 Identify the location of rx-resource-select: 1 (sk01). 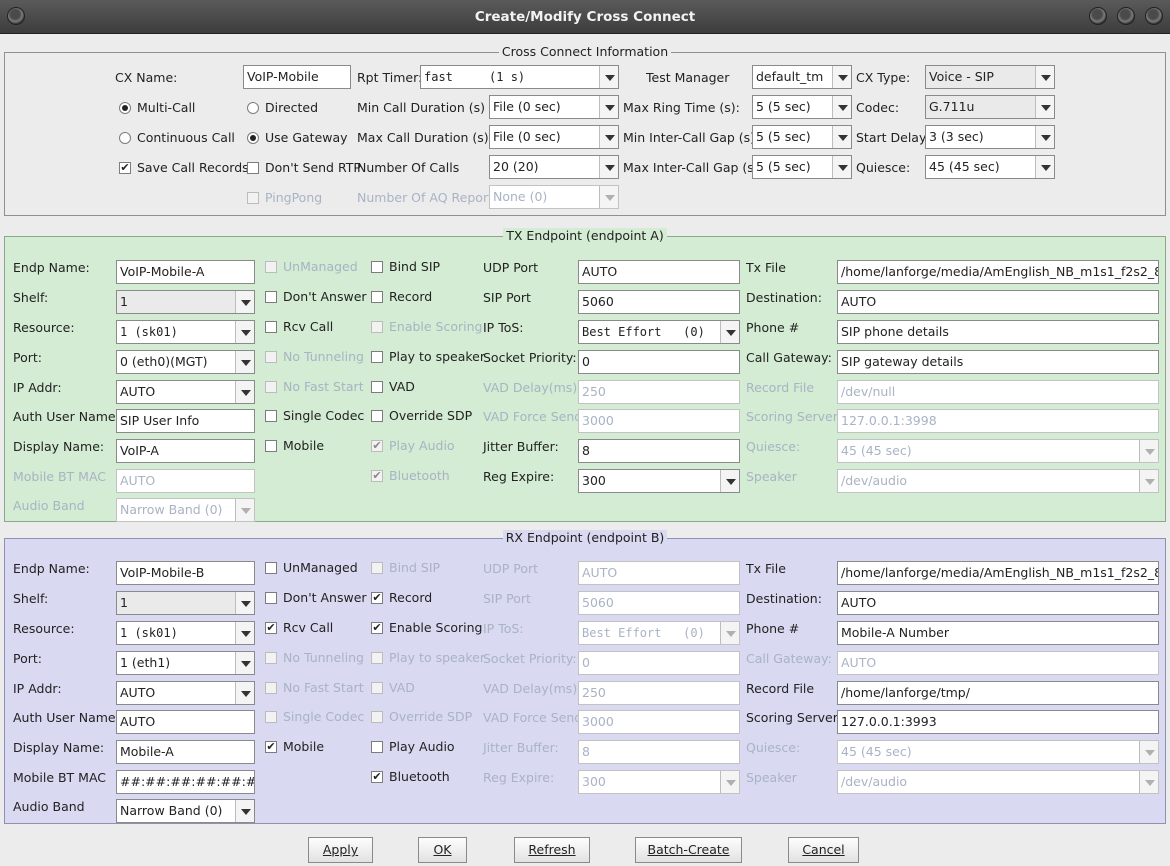
(185, 633).